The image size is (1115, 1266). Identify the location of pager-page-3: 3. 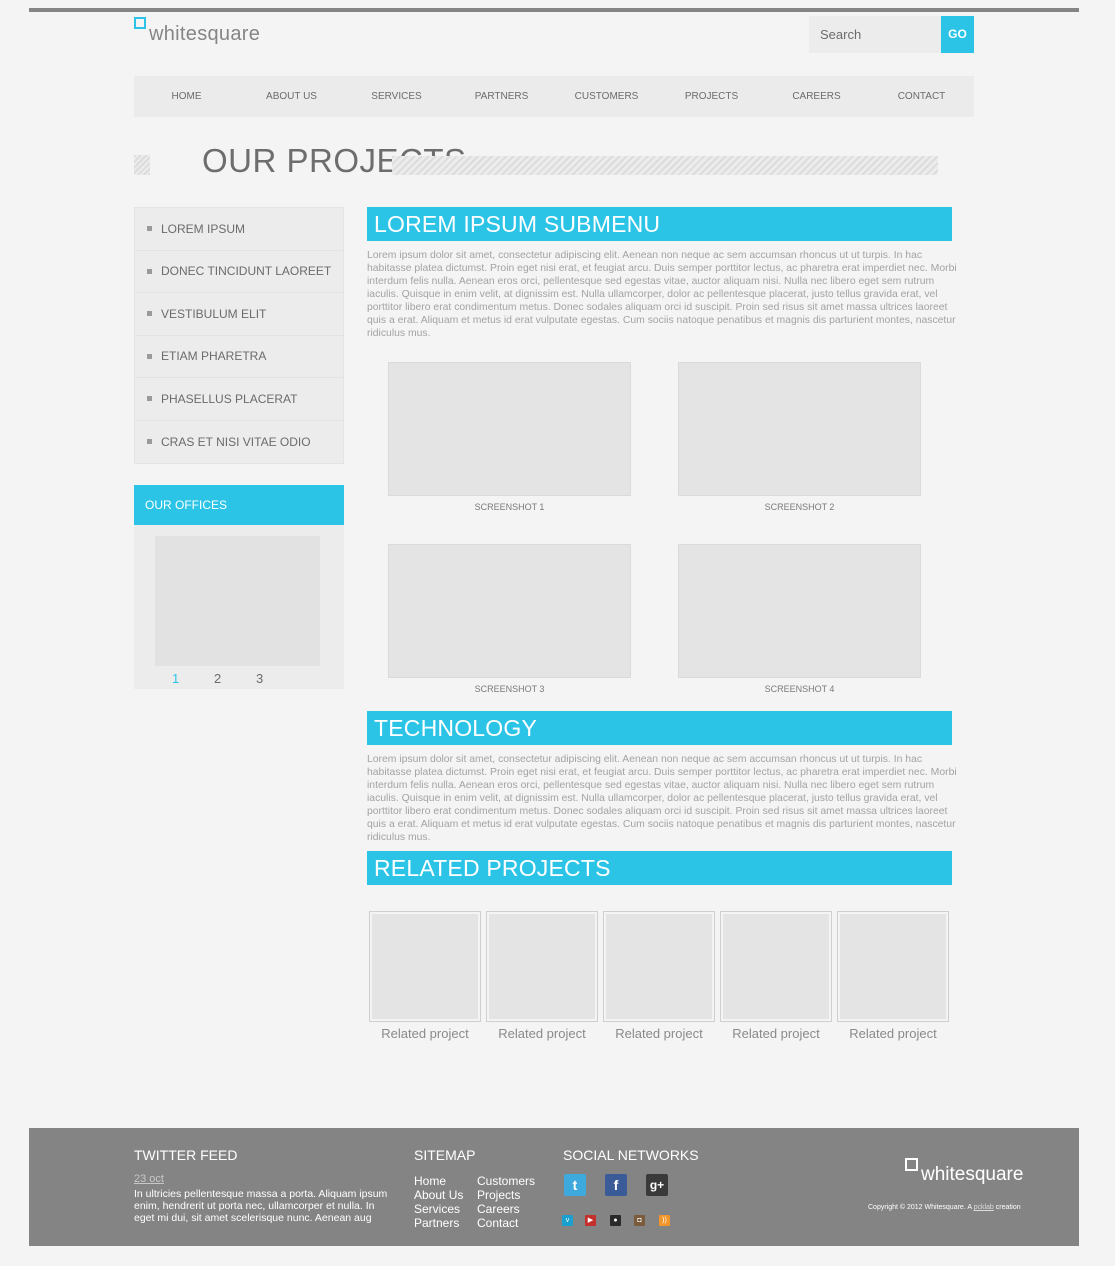
(277, 678).